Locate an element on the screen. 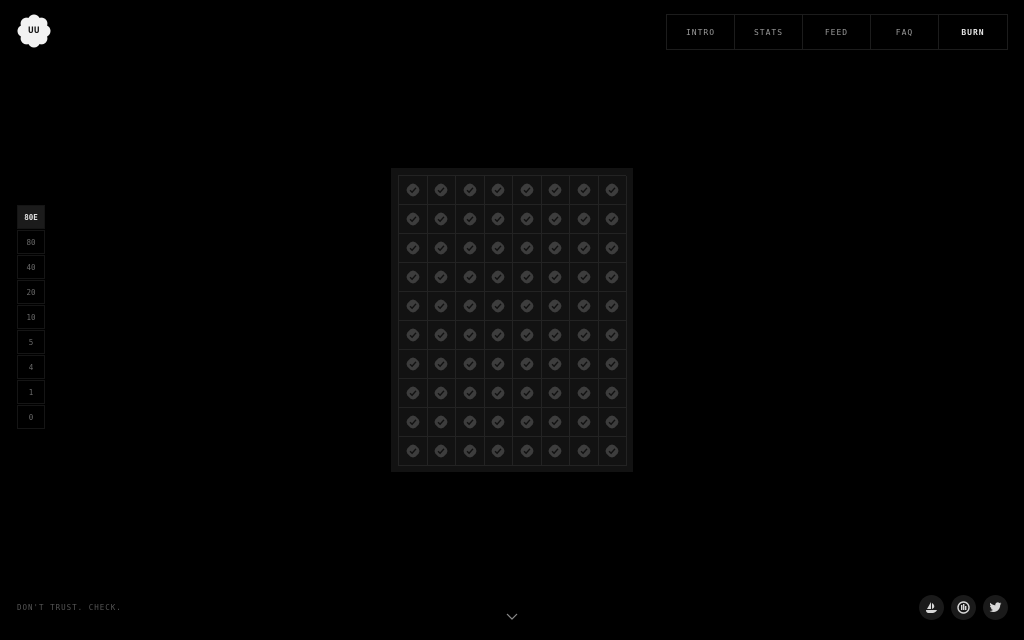 The image size is (1024, 640). nav-intro: INTRO is located at coordinates (701, 32).